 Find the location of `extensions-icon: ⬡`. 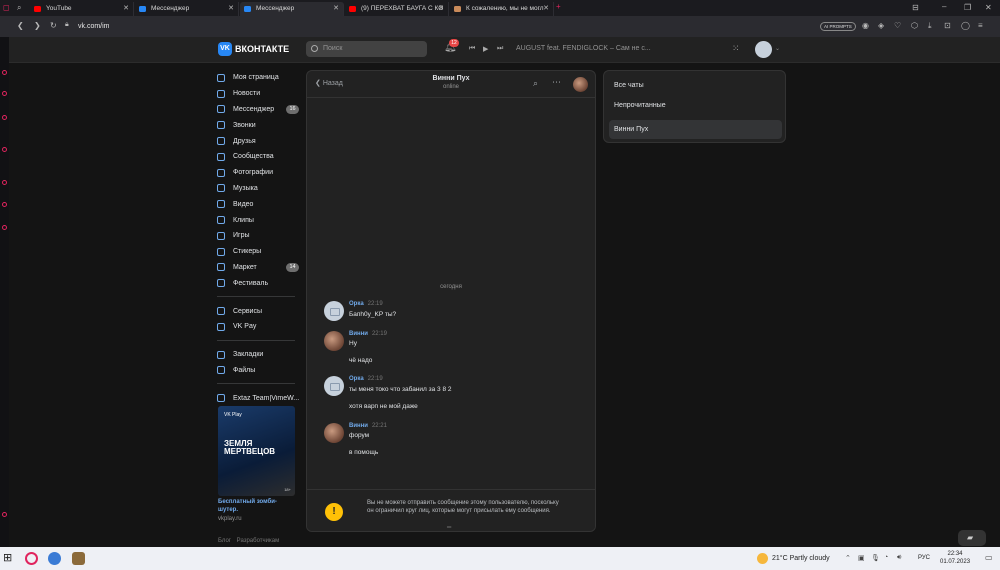

extensions-icon: ⬡ is located at coordinates (914, 25).